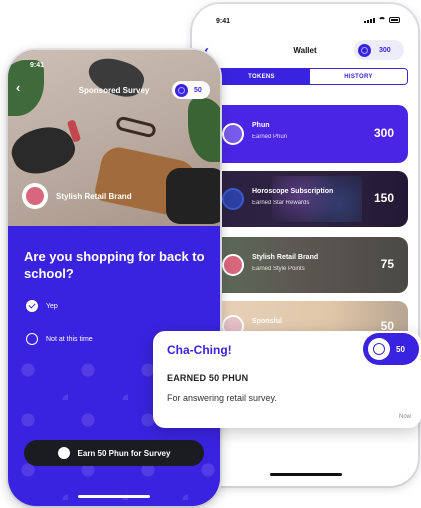  Describe the element at coordinates (69, 339) in the screenshot. I see `option-label: Not at this time` at that location.